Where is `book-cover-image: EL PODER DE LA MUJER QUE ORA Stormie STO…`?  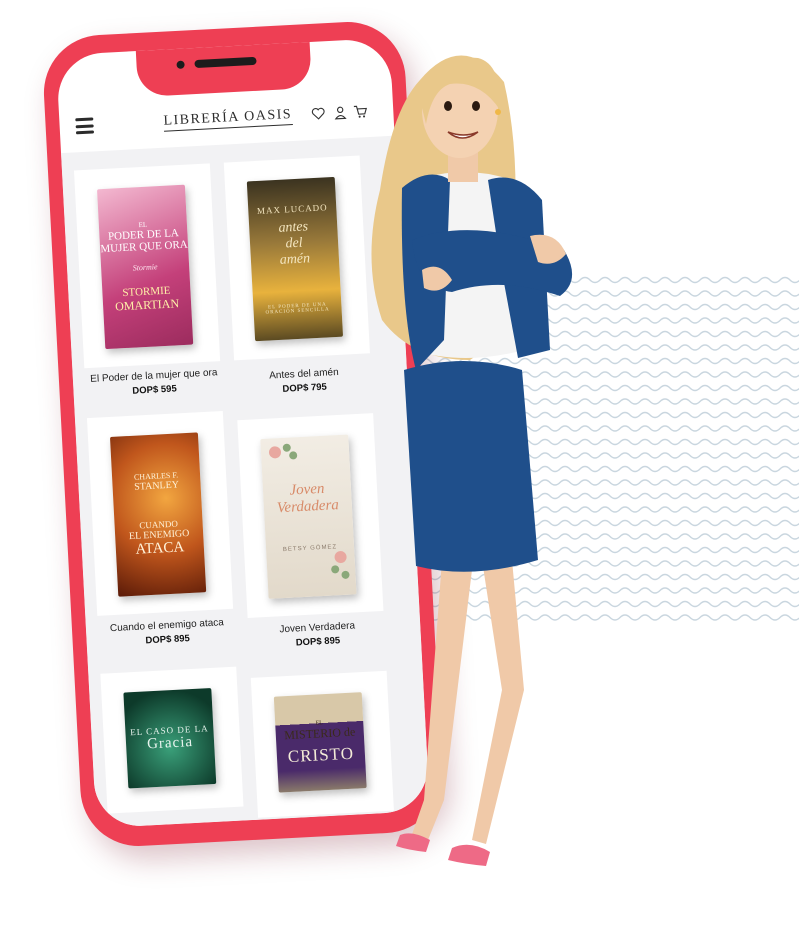
book-cover-image: EL PODER DE LA MUJER QUE ORA Stormie STO… is located at coordinates (145, 267).